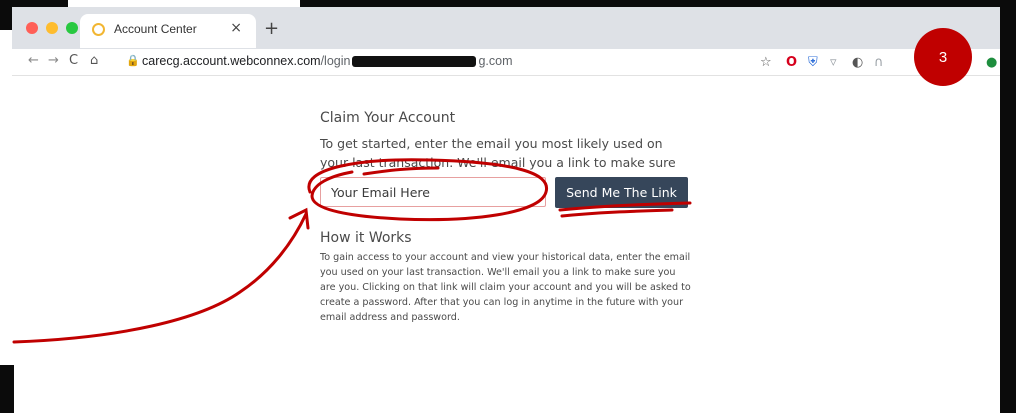 The image size is (1016, 413). Describe the element at coordinates (6, 15) in the screenshot. I see `frame-edge-left-top` at that location.